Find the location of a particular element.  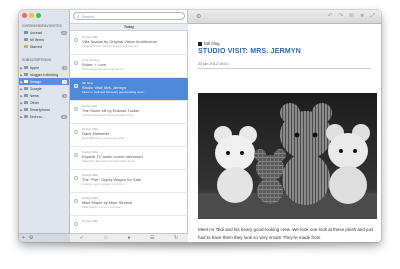

section-overview-heading: OVERVIEW/FAVORITES is located at coordinates (42, 26).